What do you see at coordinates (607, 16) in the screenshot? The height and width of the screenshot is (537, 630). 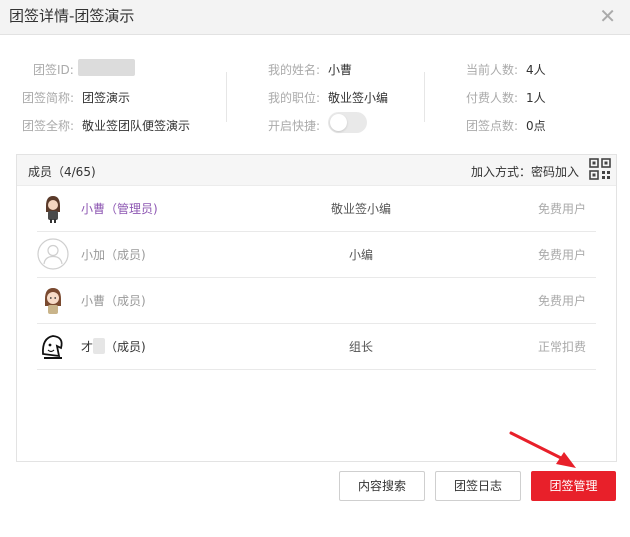 I see `close-icon: ✕` at bounding box center [607, 16].